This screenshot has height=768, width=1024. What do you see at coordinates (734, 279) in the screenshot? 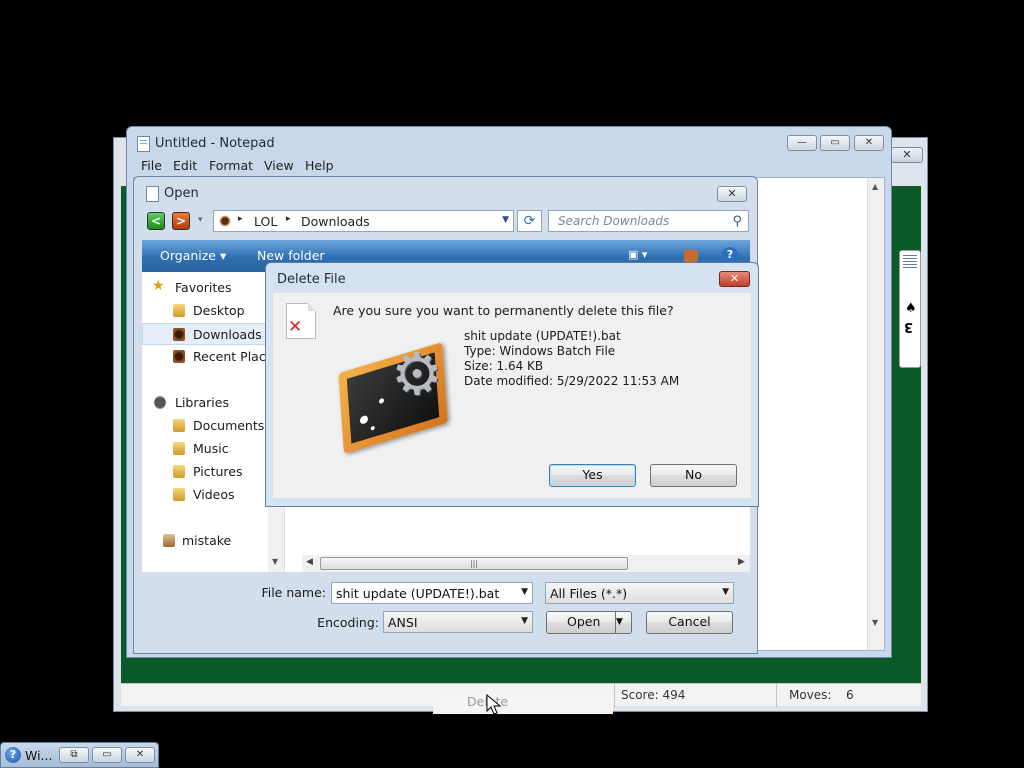
I see `delete-dialog-close-button: ✕` at bounding box center [734, 279].